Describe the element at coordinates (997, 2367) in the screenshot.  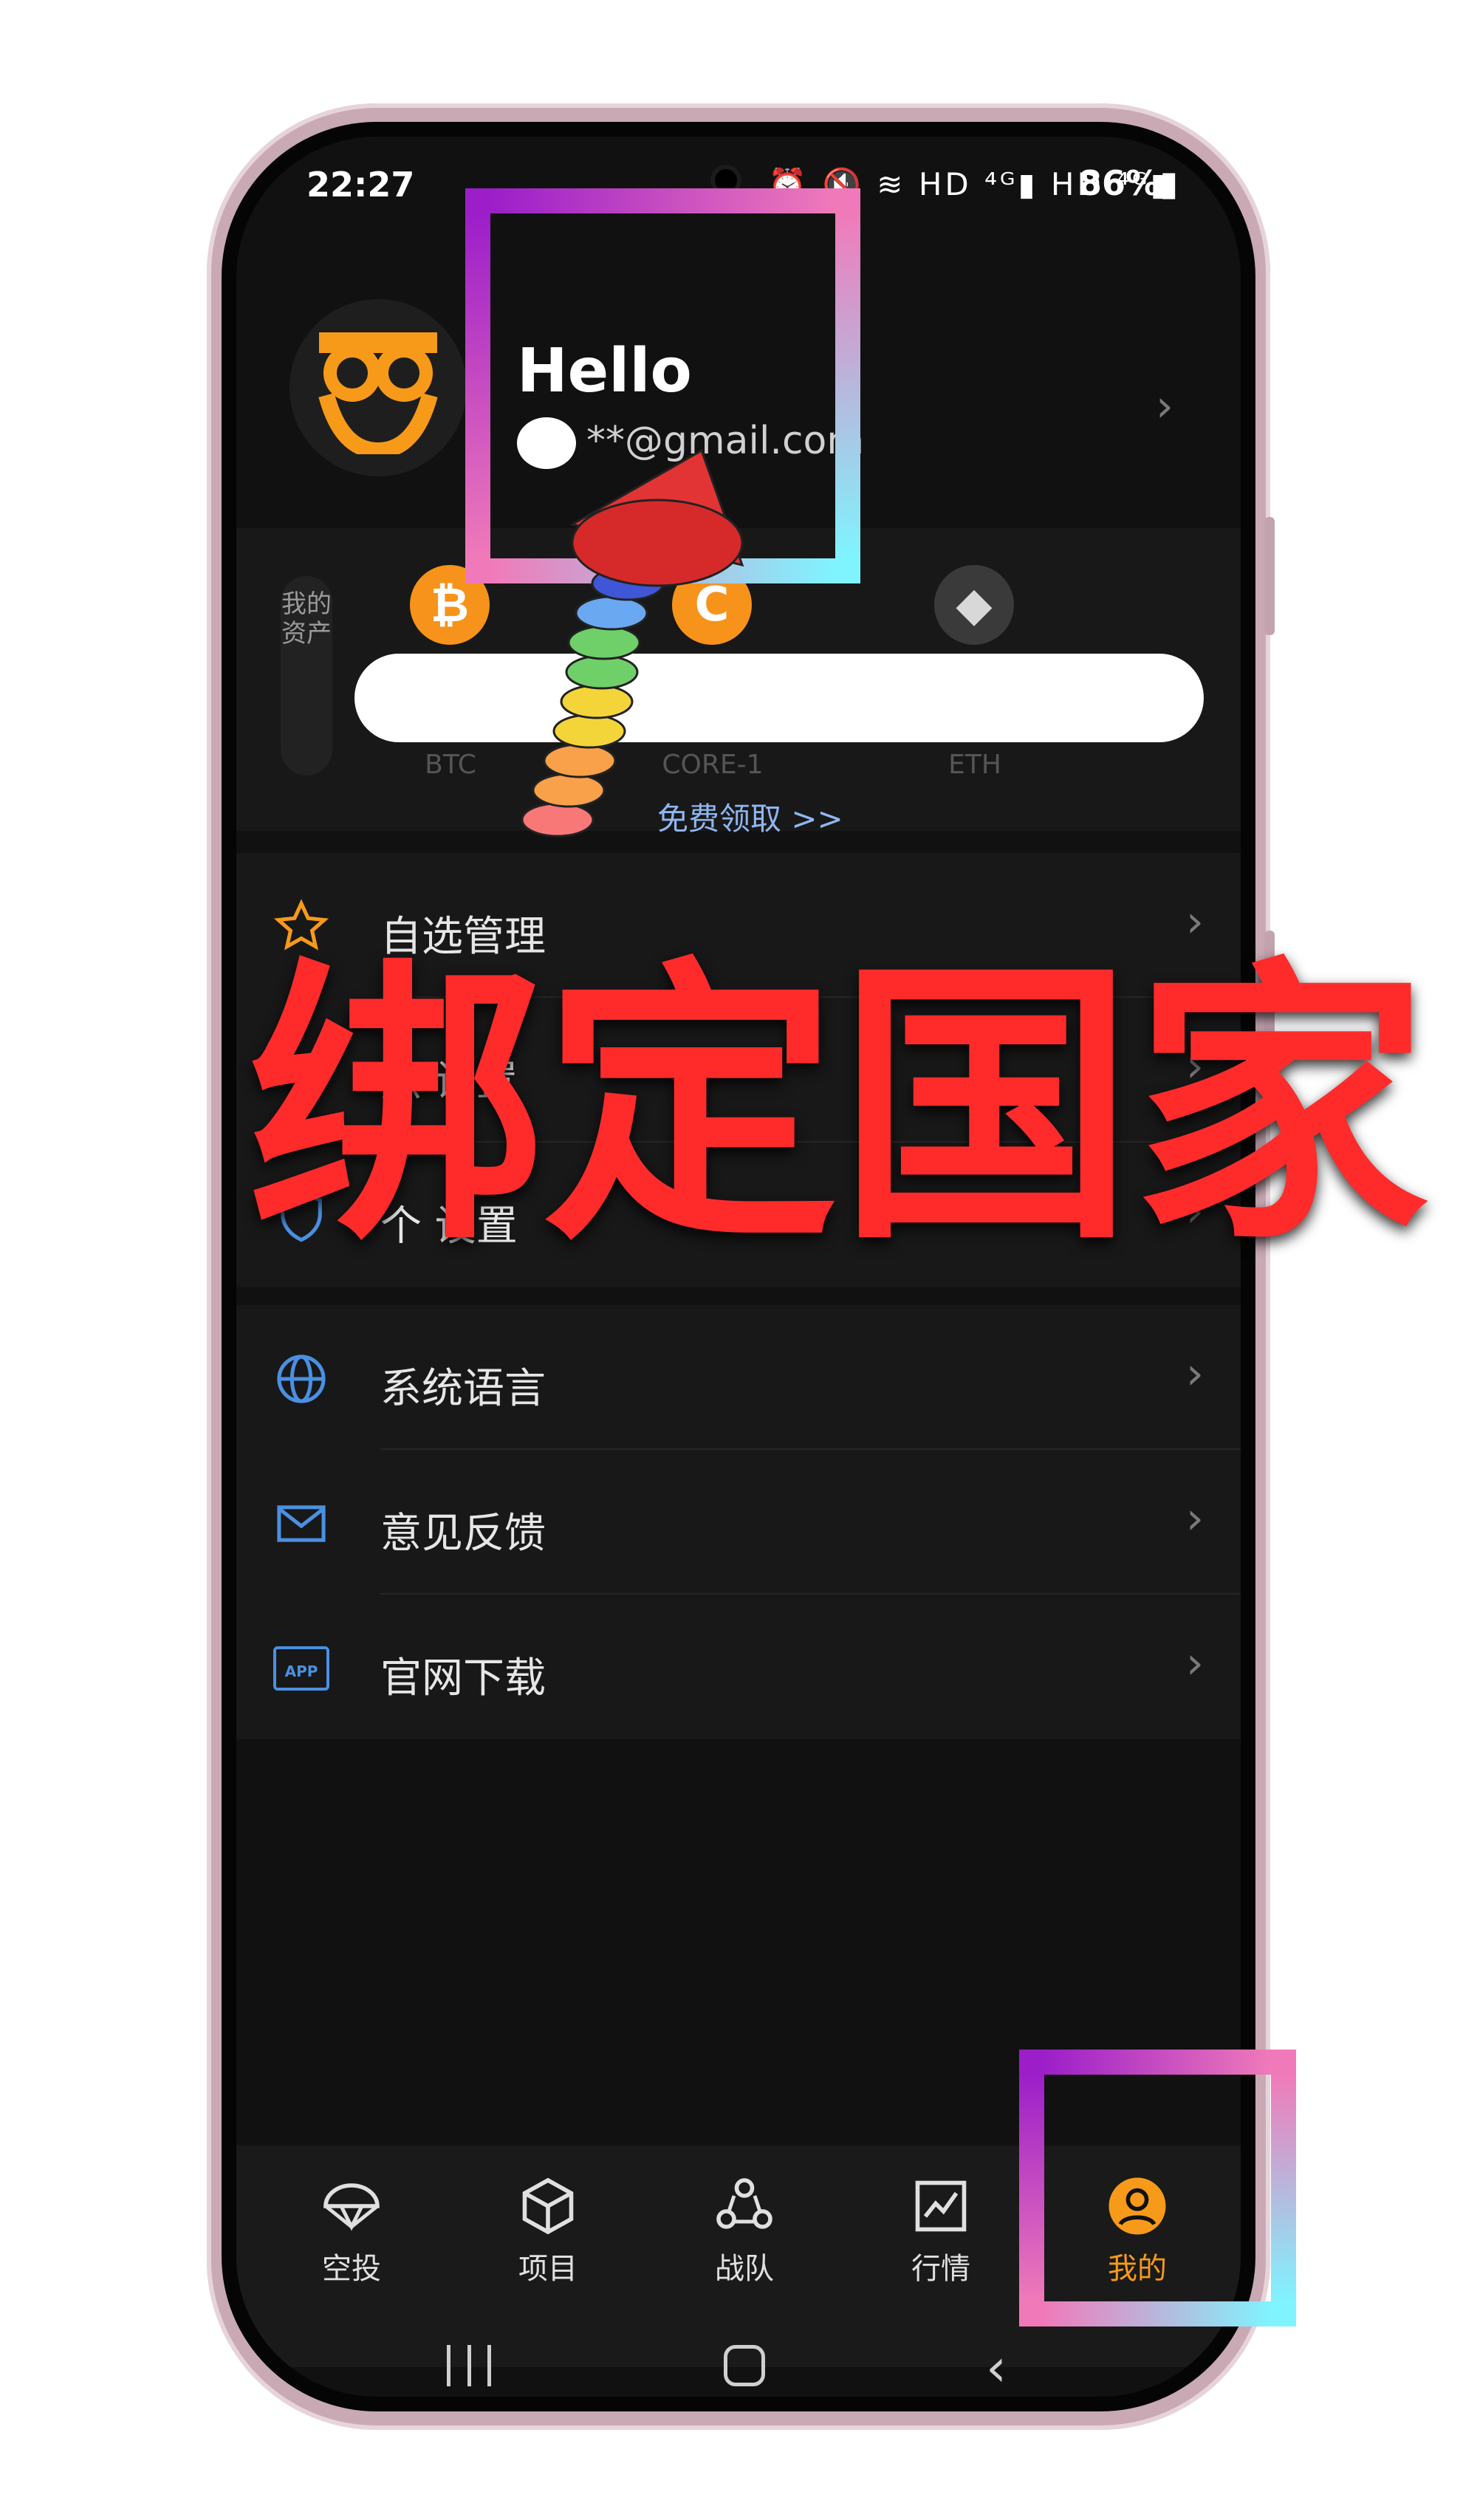
I see `back-button: ‹` at that location.